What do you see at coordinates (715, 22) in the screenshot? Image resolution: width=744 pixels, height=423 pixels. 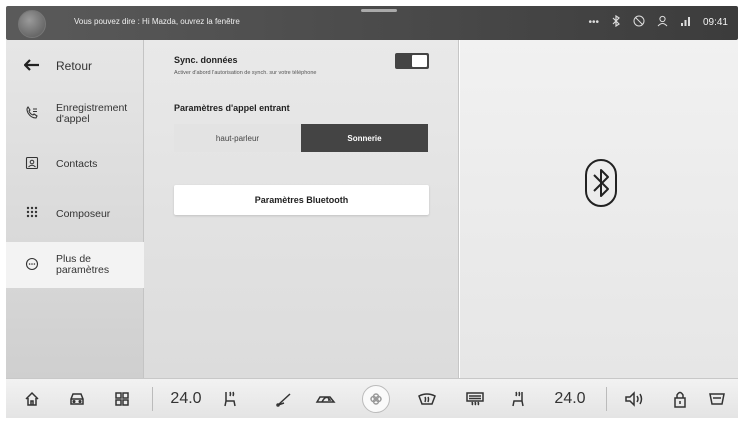 I see `clock: 09:41` at bounding box center [715, 22].